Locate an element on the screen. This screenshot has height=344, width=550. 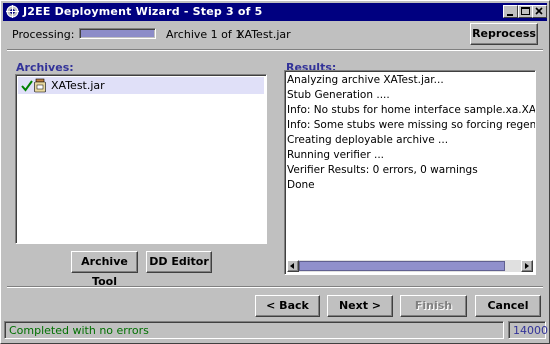
back-button: < Back is located at coordinates (287, 306).